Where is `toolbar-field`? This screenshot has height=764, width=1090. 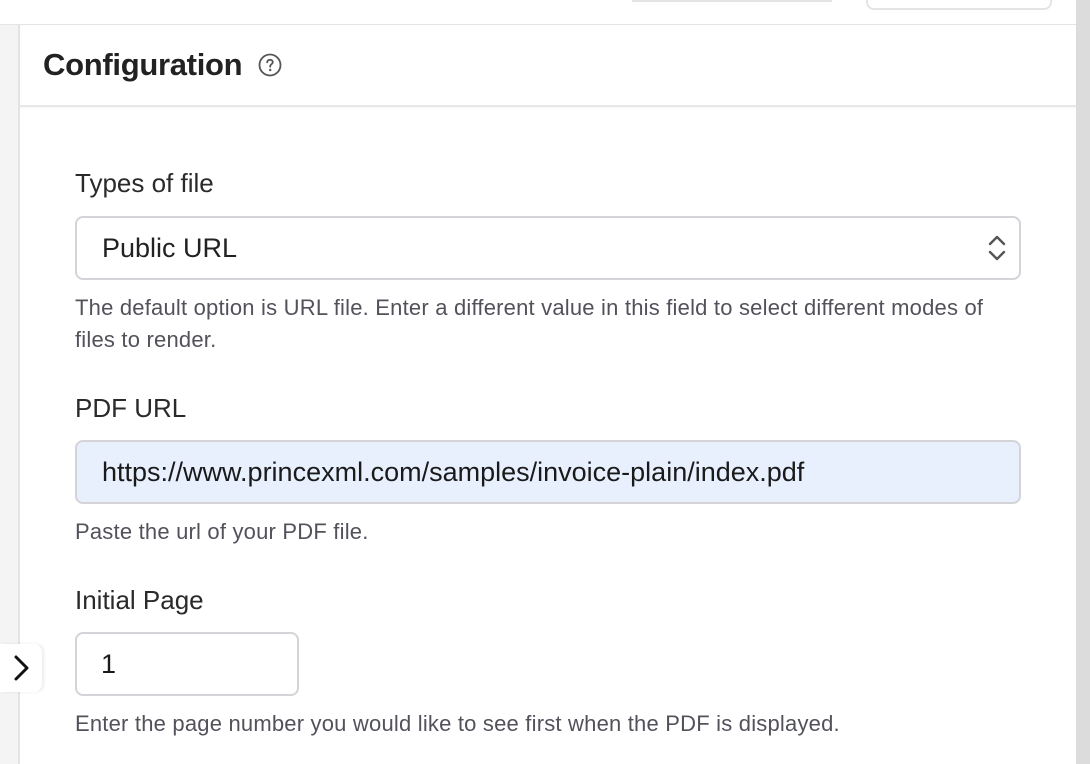 toolbar-field is located at coordinates (732, 1).